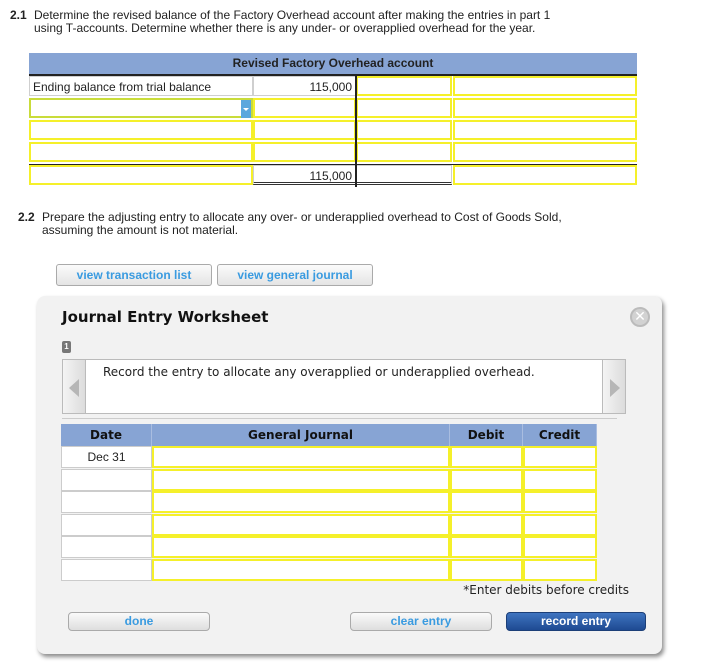  What do you see at coordinates (304, 175) in the screenshot?
I see `debit-total: 115,000` at bounding box center [304, 175].